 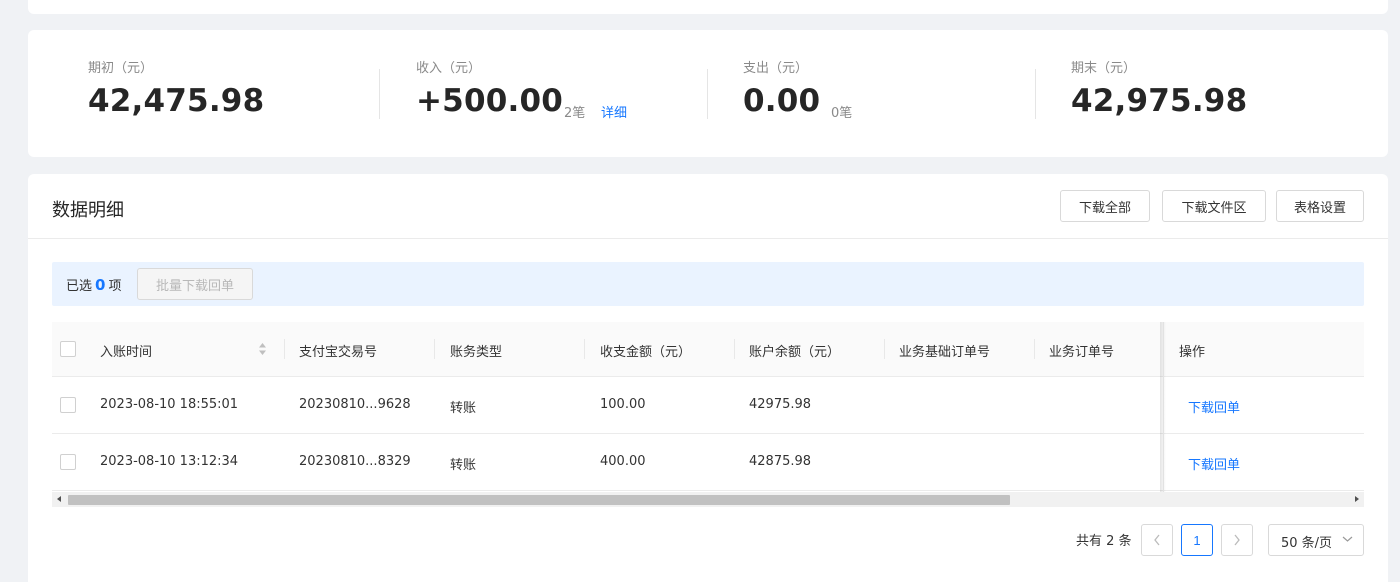 I want to click on chevron-right-icon, so click(x=1237, y=540).